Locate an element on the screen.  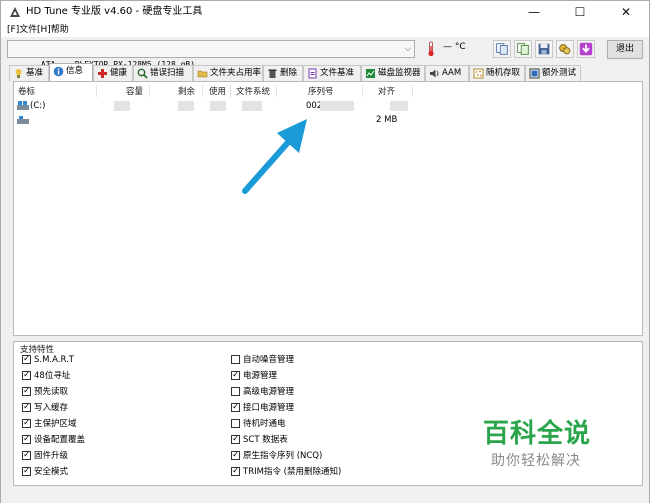
chevron-down-icon: ⌵ is located at coordinates (407, 48).